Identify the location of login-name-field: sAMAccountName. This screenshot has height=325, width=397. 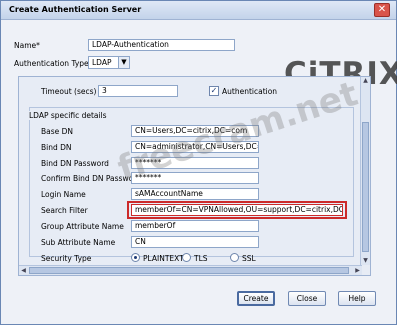
(195, 194).